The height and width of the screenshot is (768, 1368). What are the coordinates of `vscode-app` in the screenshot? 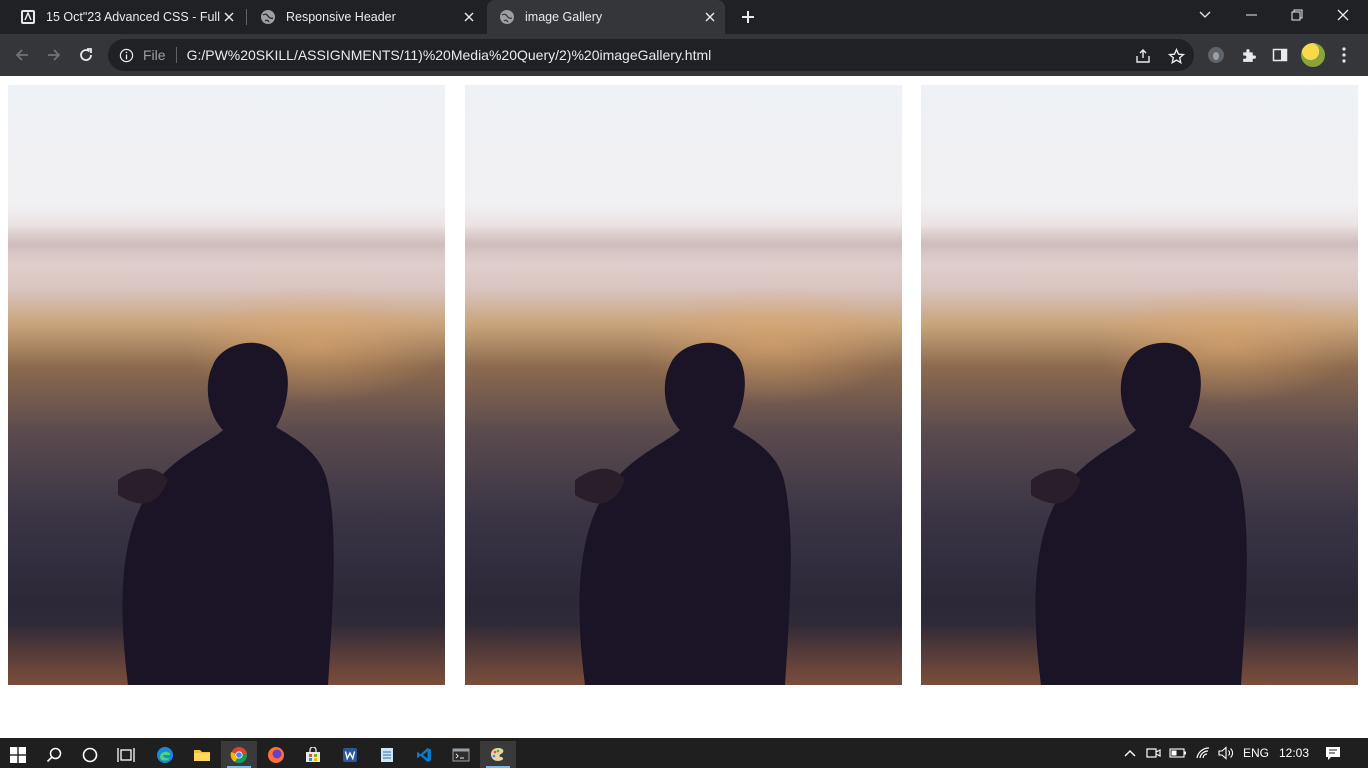 It's located at (424, 754).